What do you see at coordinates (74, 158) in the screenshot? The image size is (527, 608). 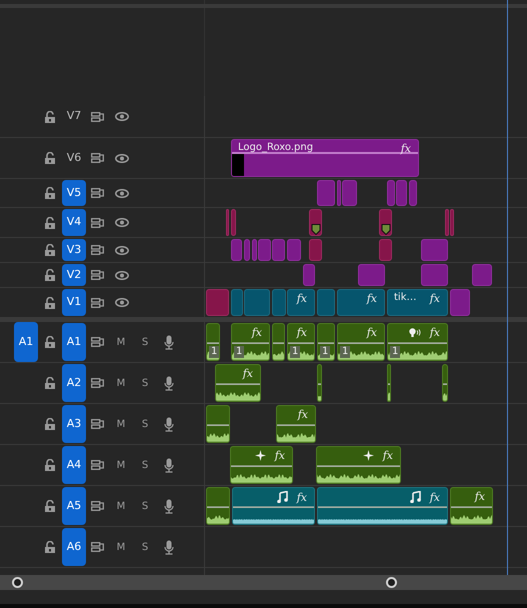 I see `track-target-toggle: V6` at bounding box center [74, 158].